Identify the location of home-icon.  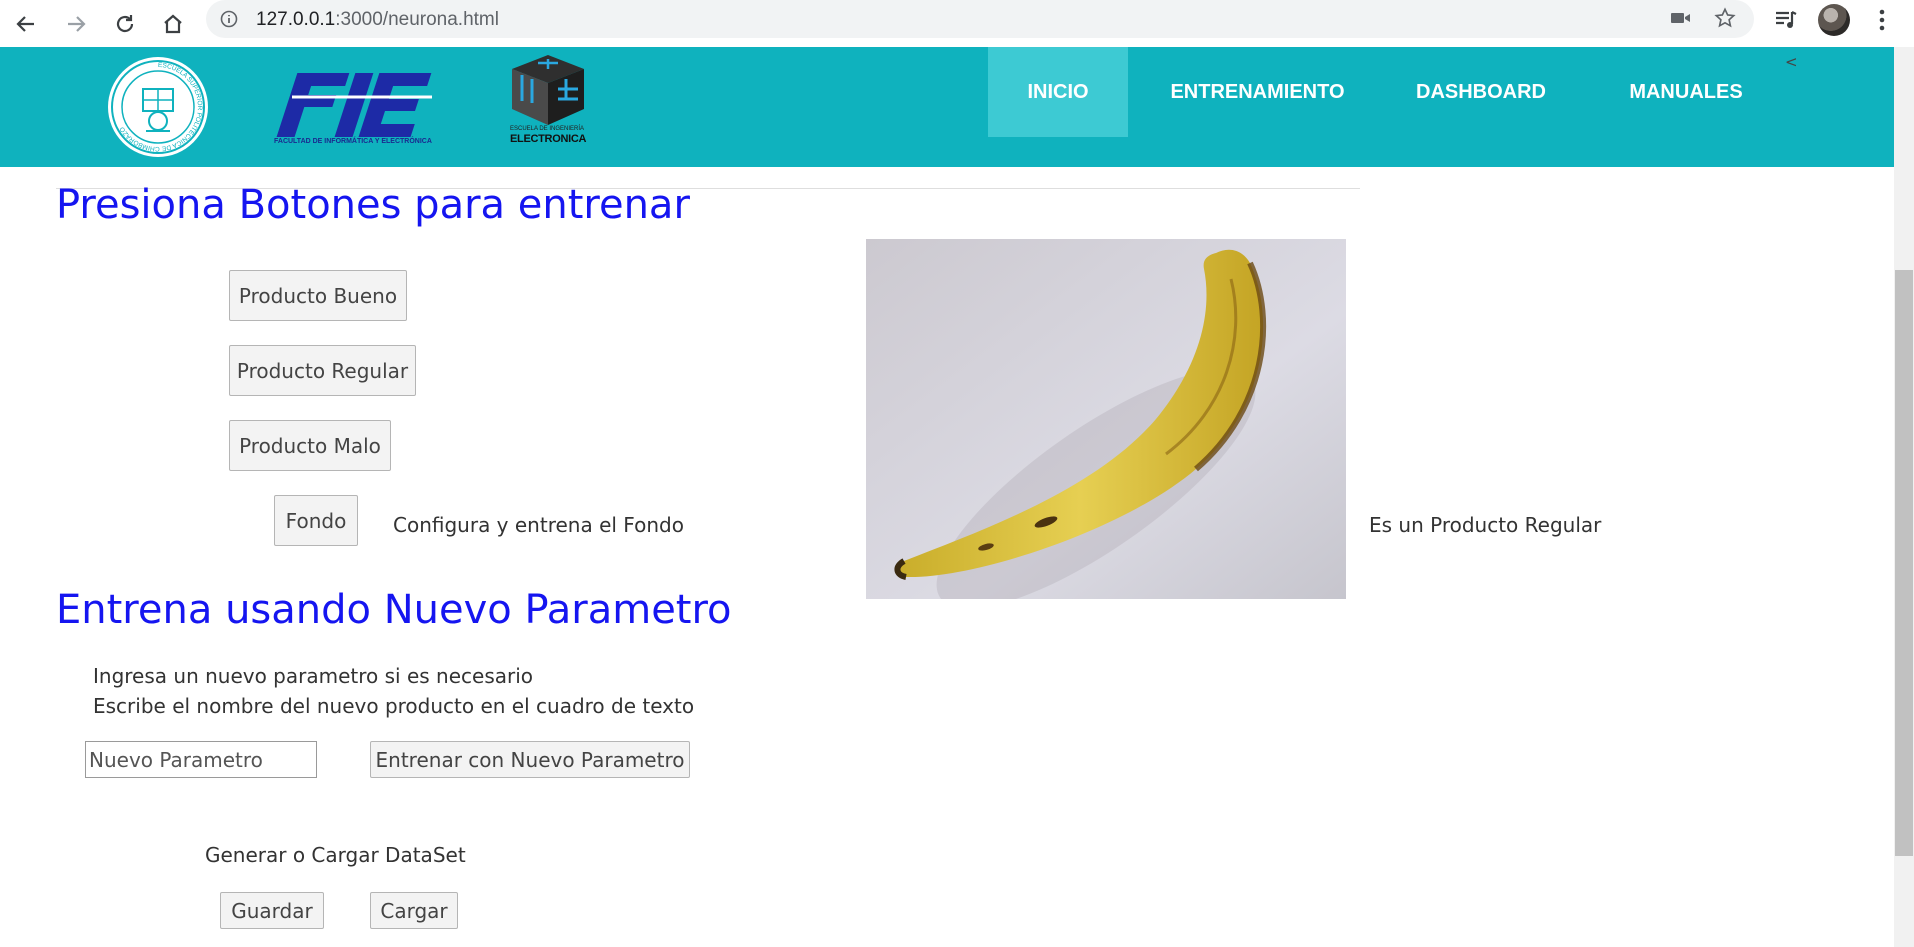
(173, 24).